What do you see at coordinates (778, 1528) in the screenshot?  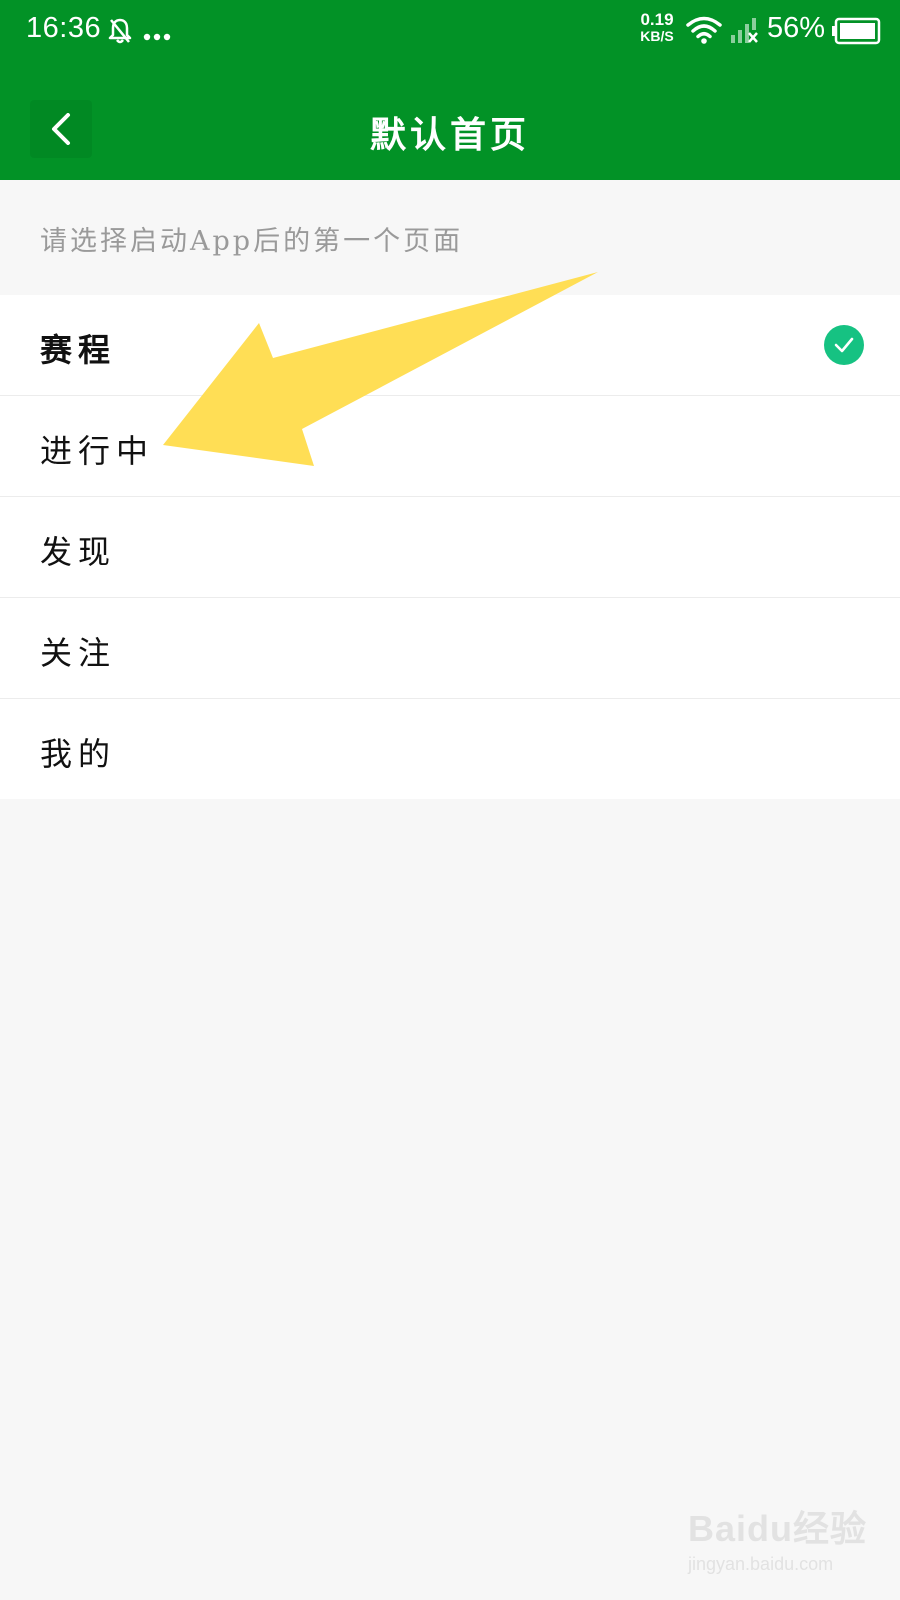 I see `watermark-brand: Baidu经验` at bounding box center [778, 1528].